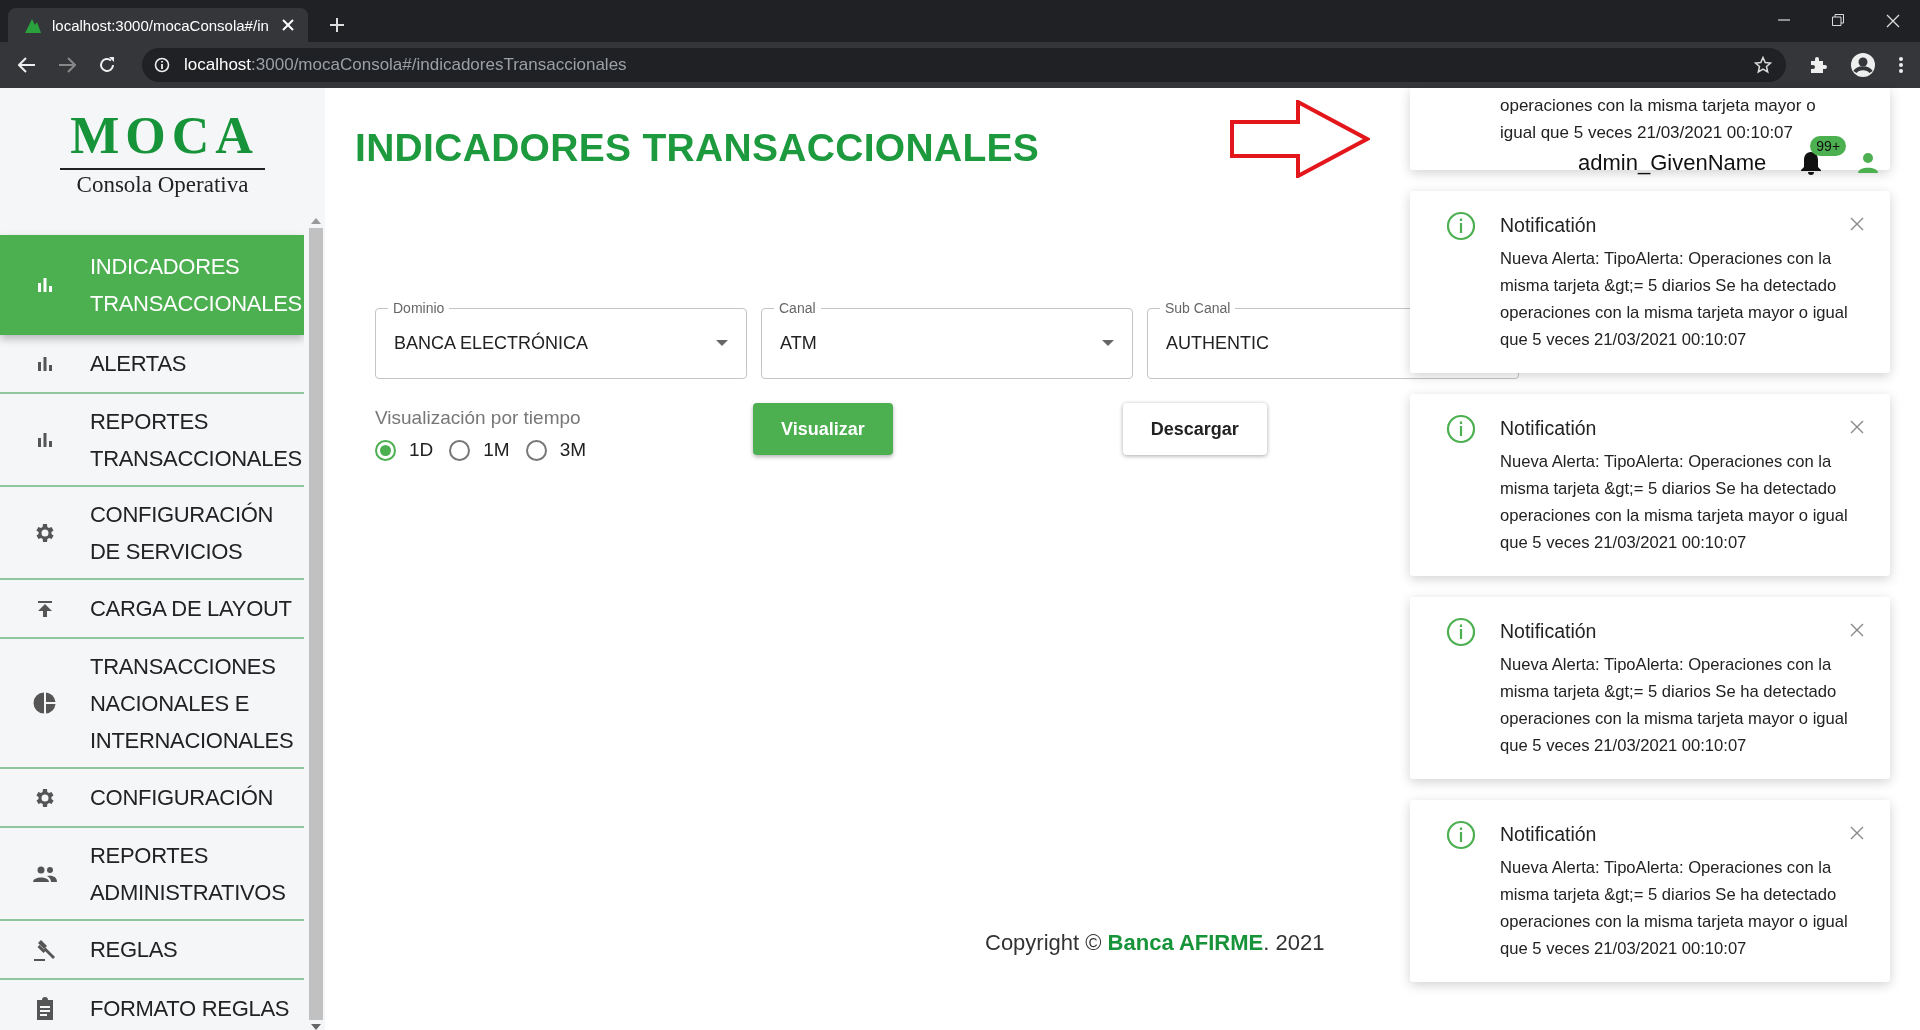  I want to click on scroll-down-icon, so click(316, 1027).